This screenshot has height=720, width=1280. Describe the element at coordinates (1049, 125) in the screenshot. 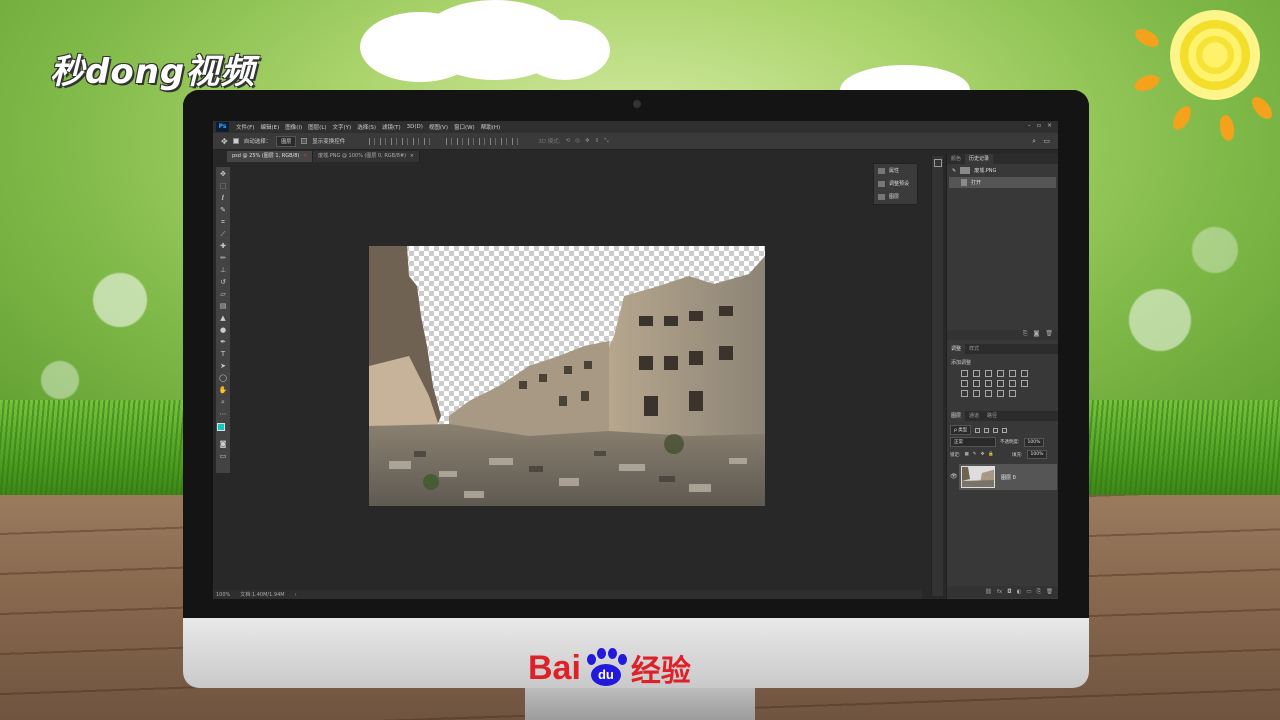

I see `close-button: ×` at that location.